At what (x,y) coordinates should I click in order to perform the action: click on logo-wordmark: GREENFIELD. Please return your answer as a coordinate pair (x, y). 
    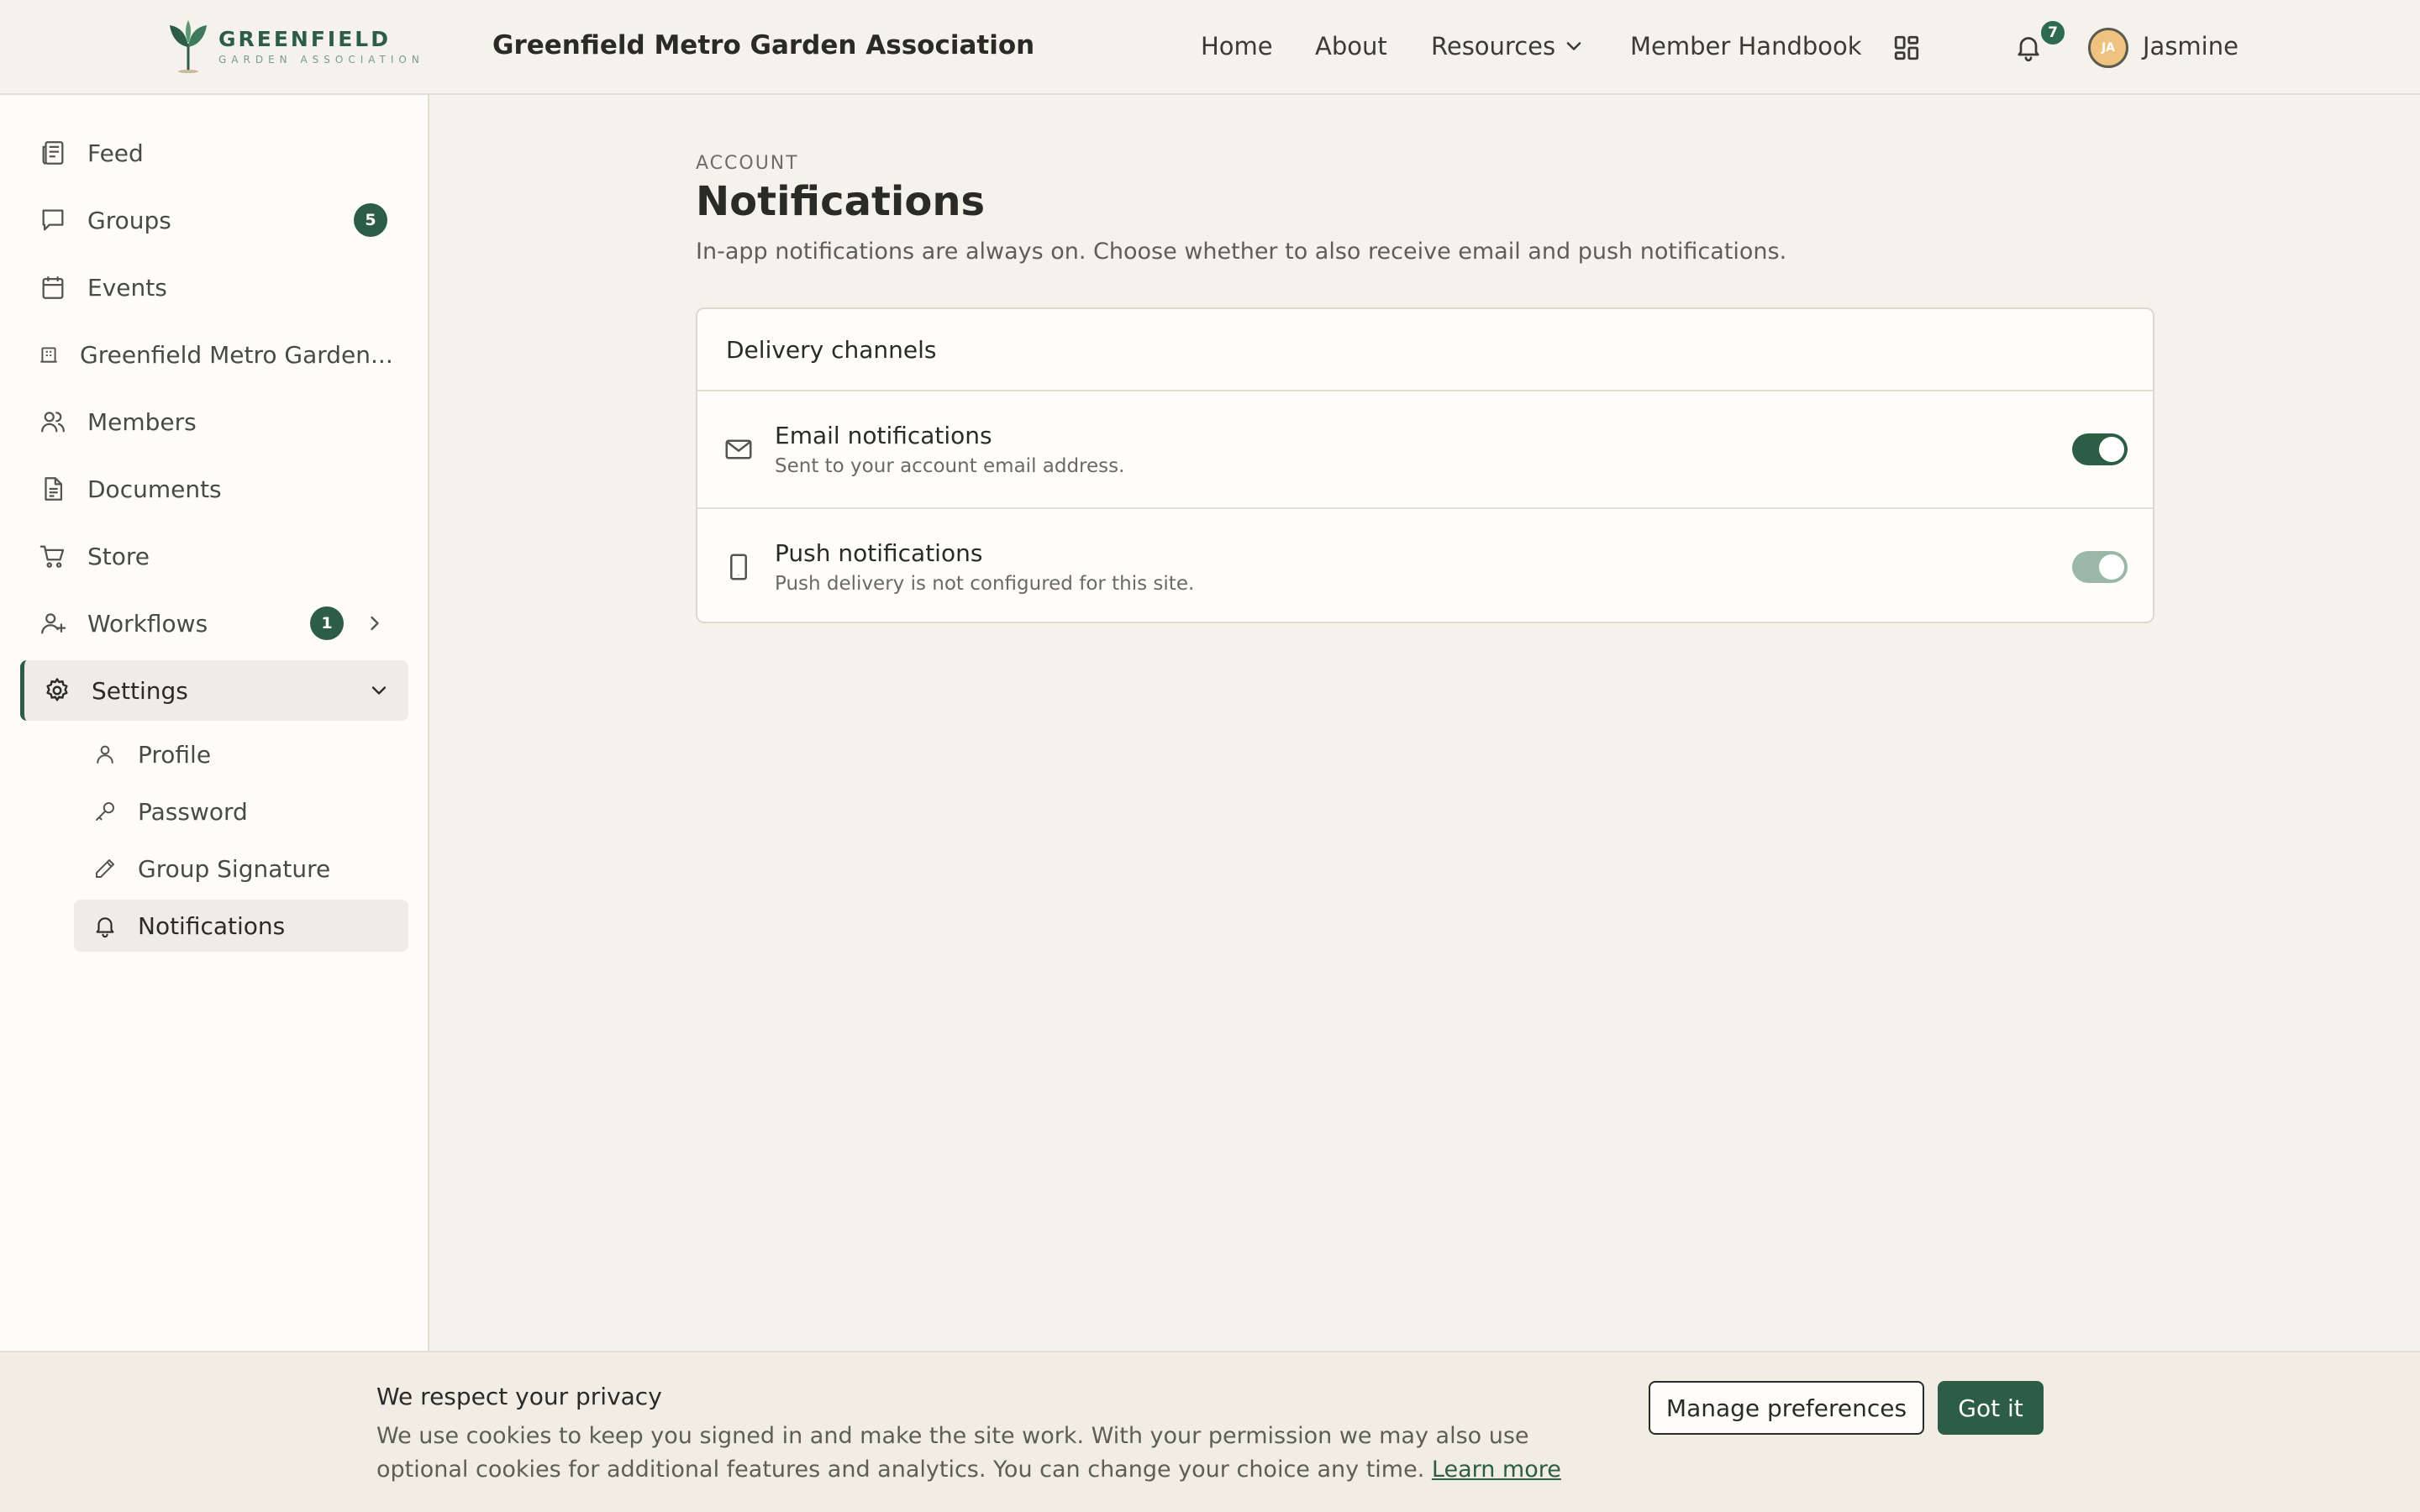
    Looking at the image, I should click on (304, 39).